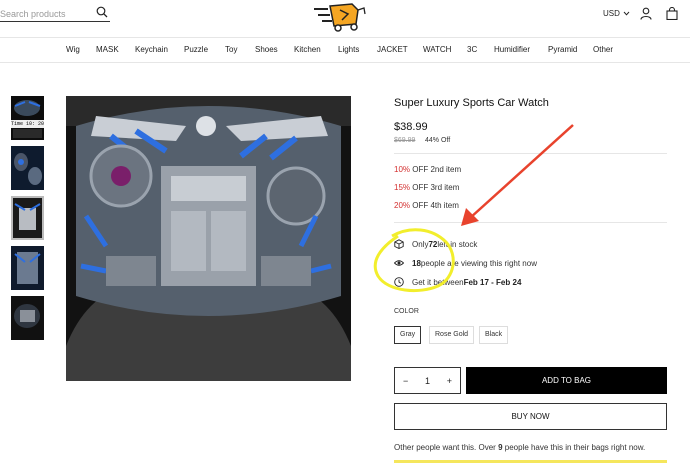 The image size is (690, 463). What do you see at coordinates (530, 416) in the screenshot?
I see `buy-now-button: BUY NOW` at bounding box center [530, 416].